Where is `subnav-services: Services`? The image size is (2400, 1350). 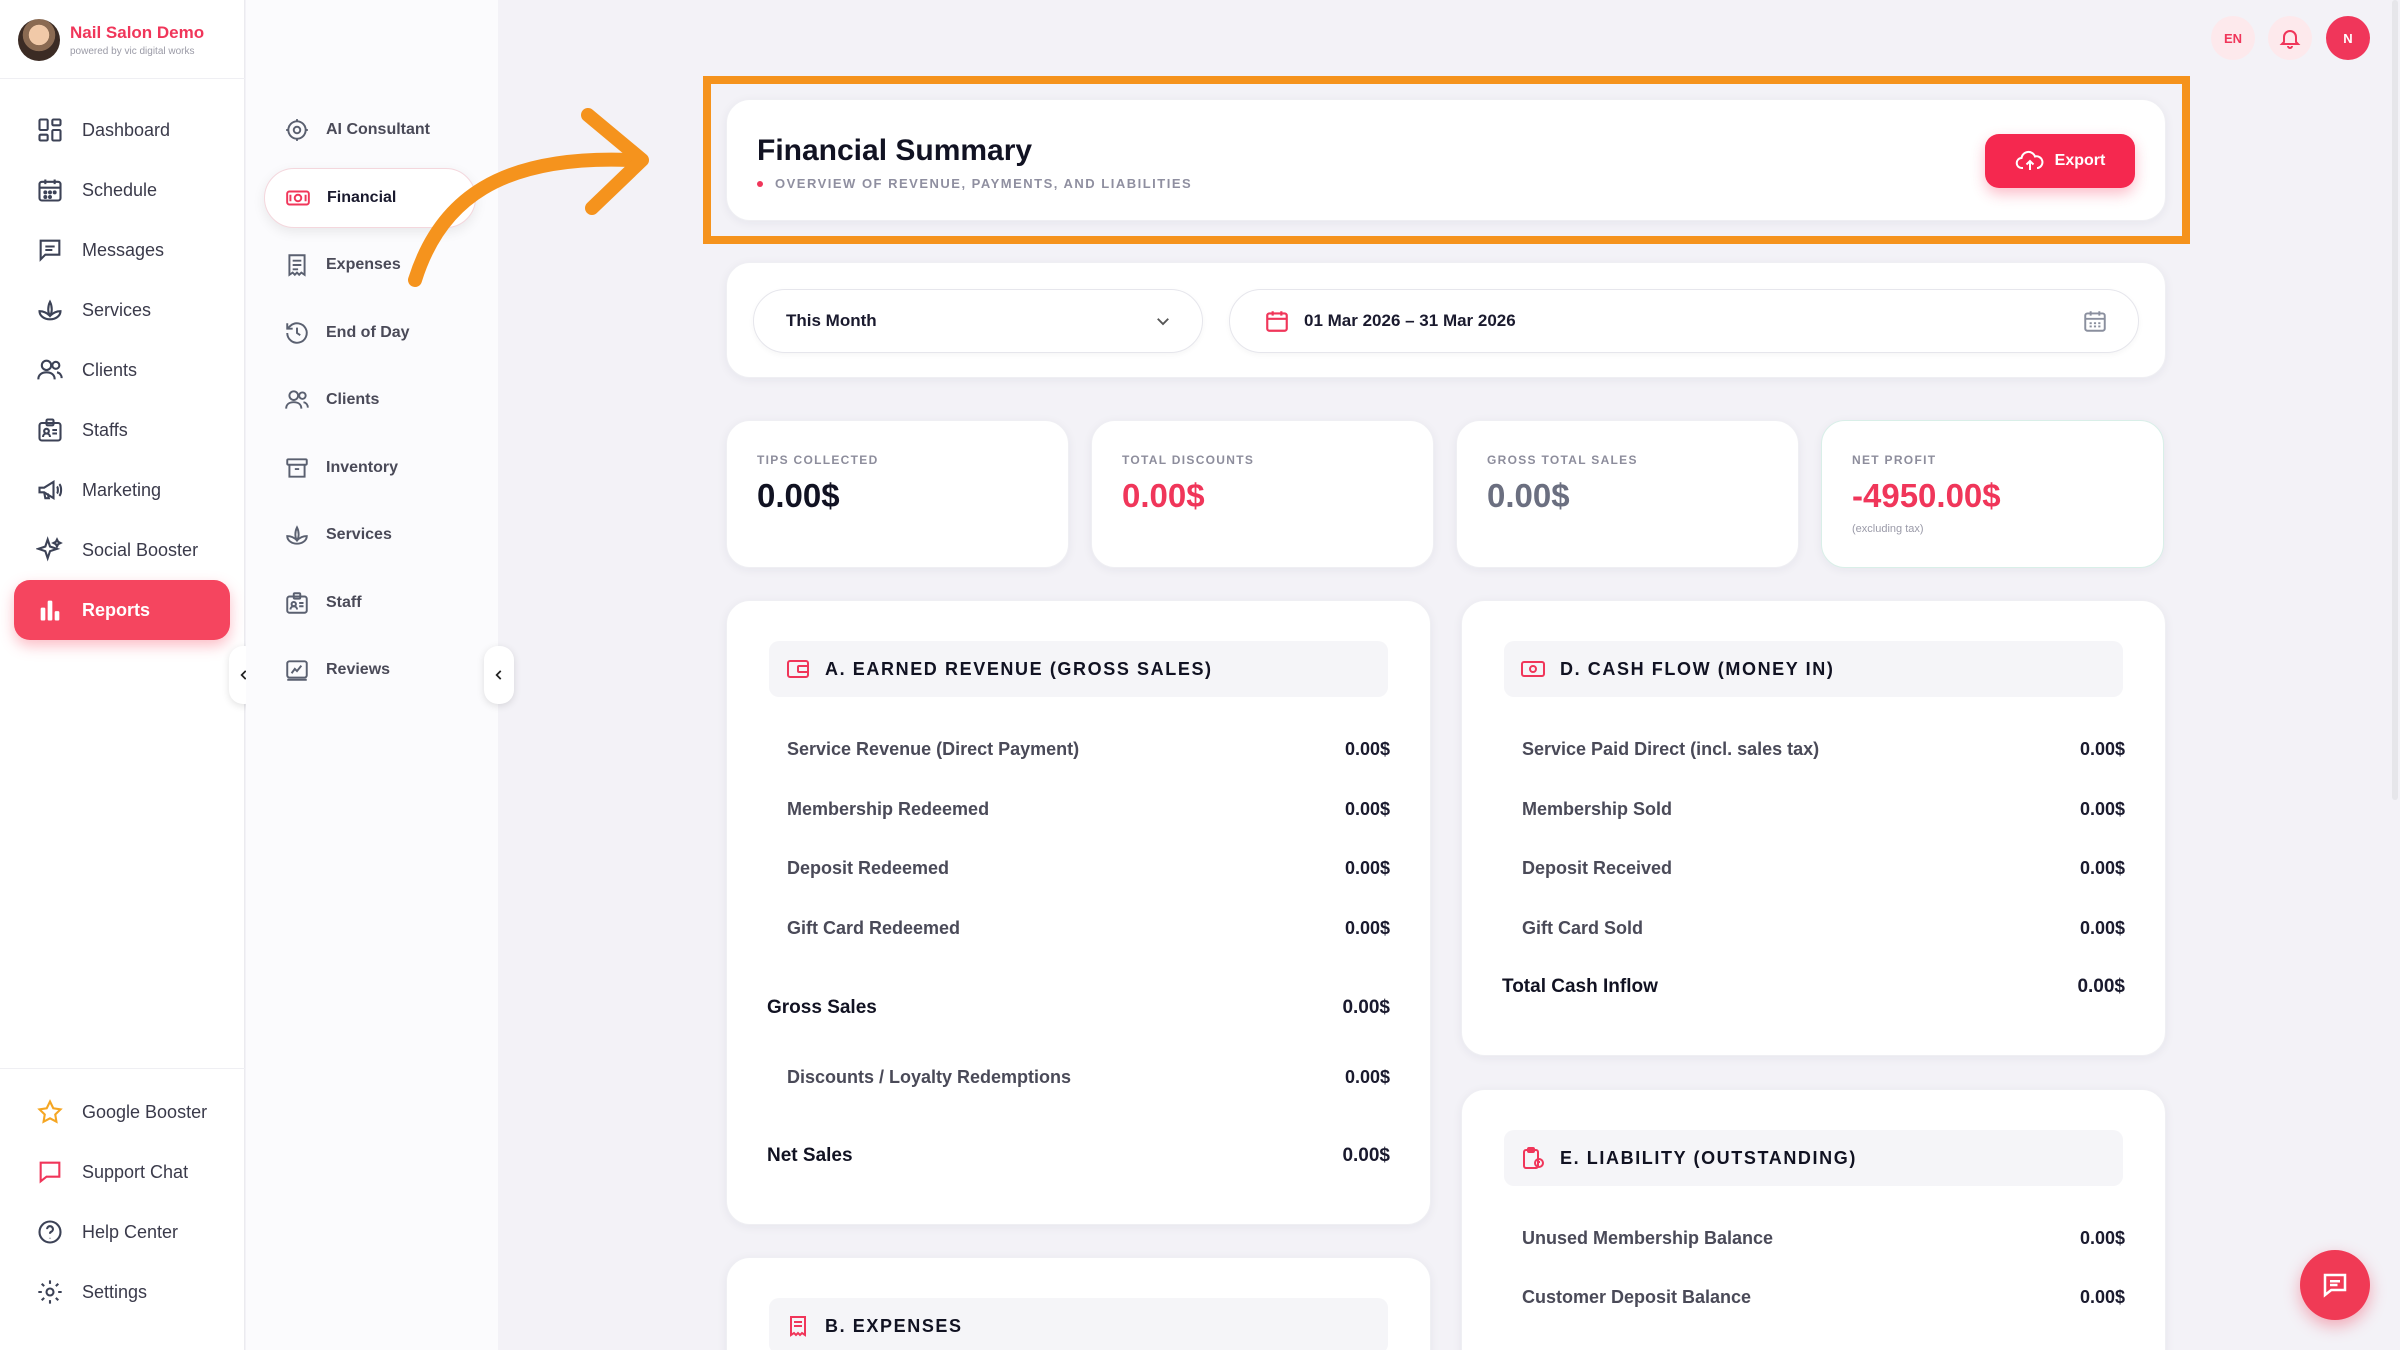
subnav-services: Services is located at coordinates (370, 535).